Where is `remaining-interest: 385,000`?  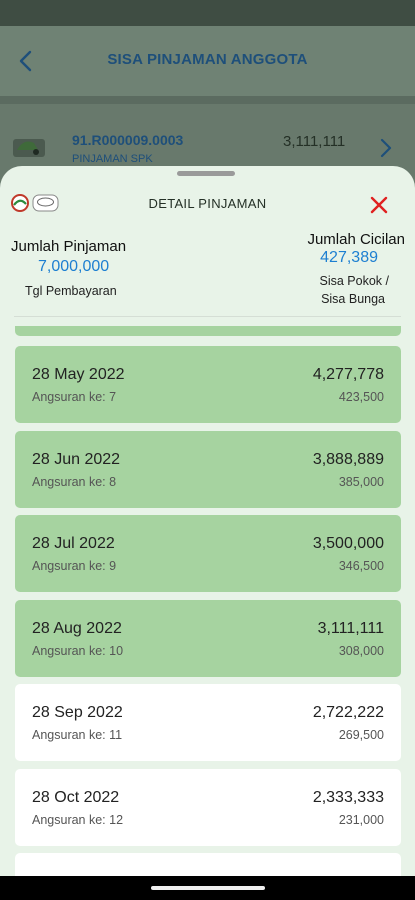 remaining-interest: 385,000 is located at coordinates (361, 482).